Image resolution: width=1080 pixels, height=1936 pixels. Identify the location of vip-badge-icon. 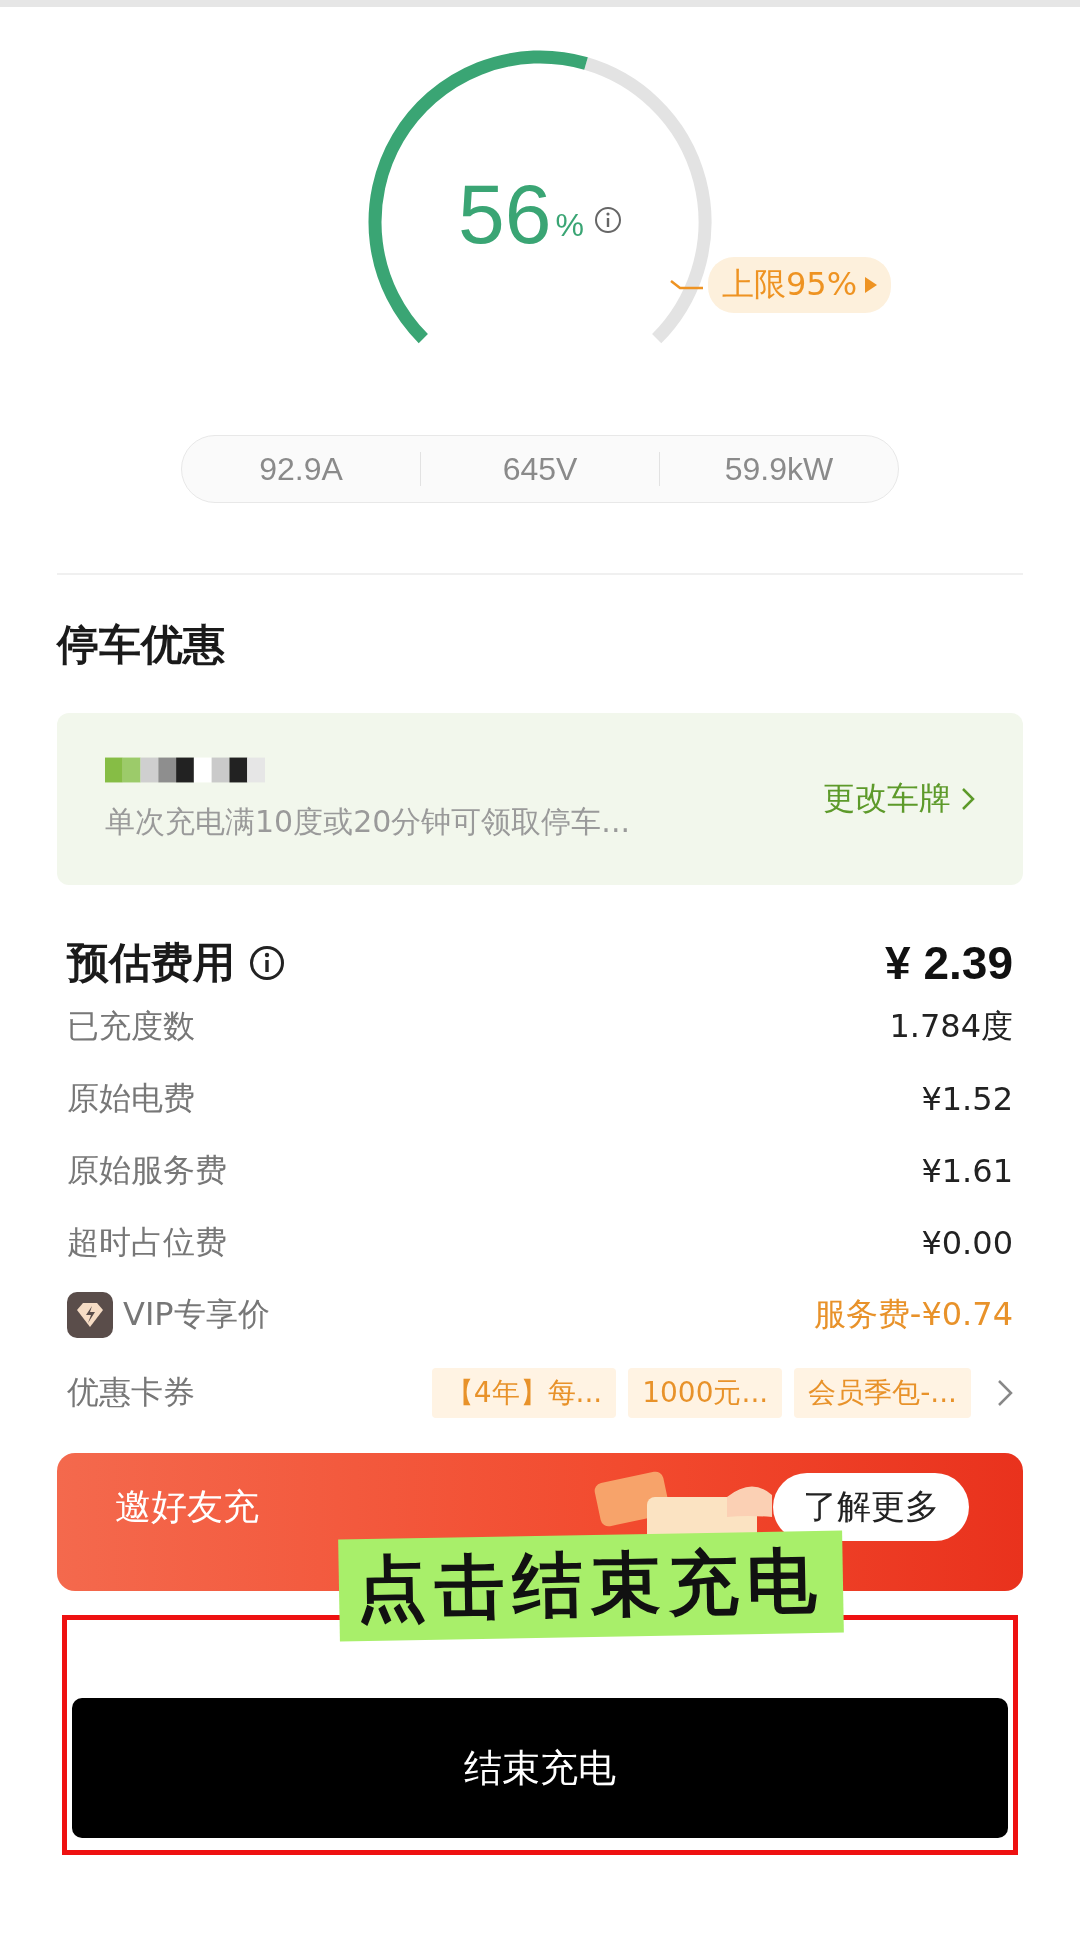
(90, 1315).